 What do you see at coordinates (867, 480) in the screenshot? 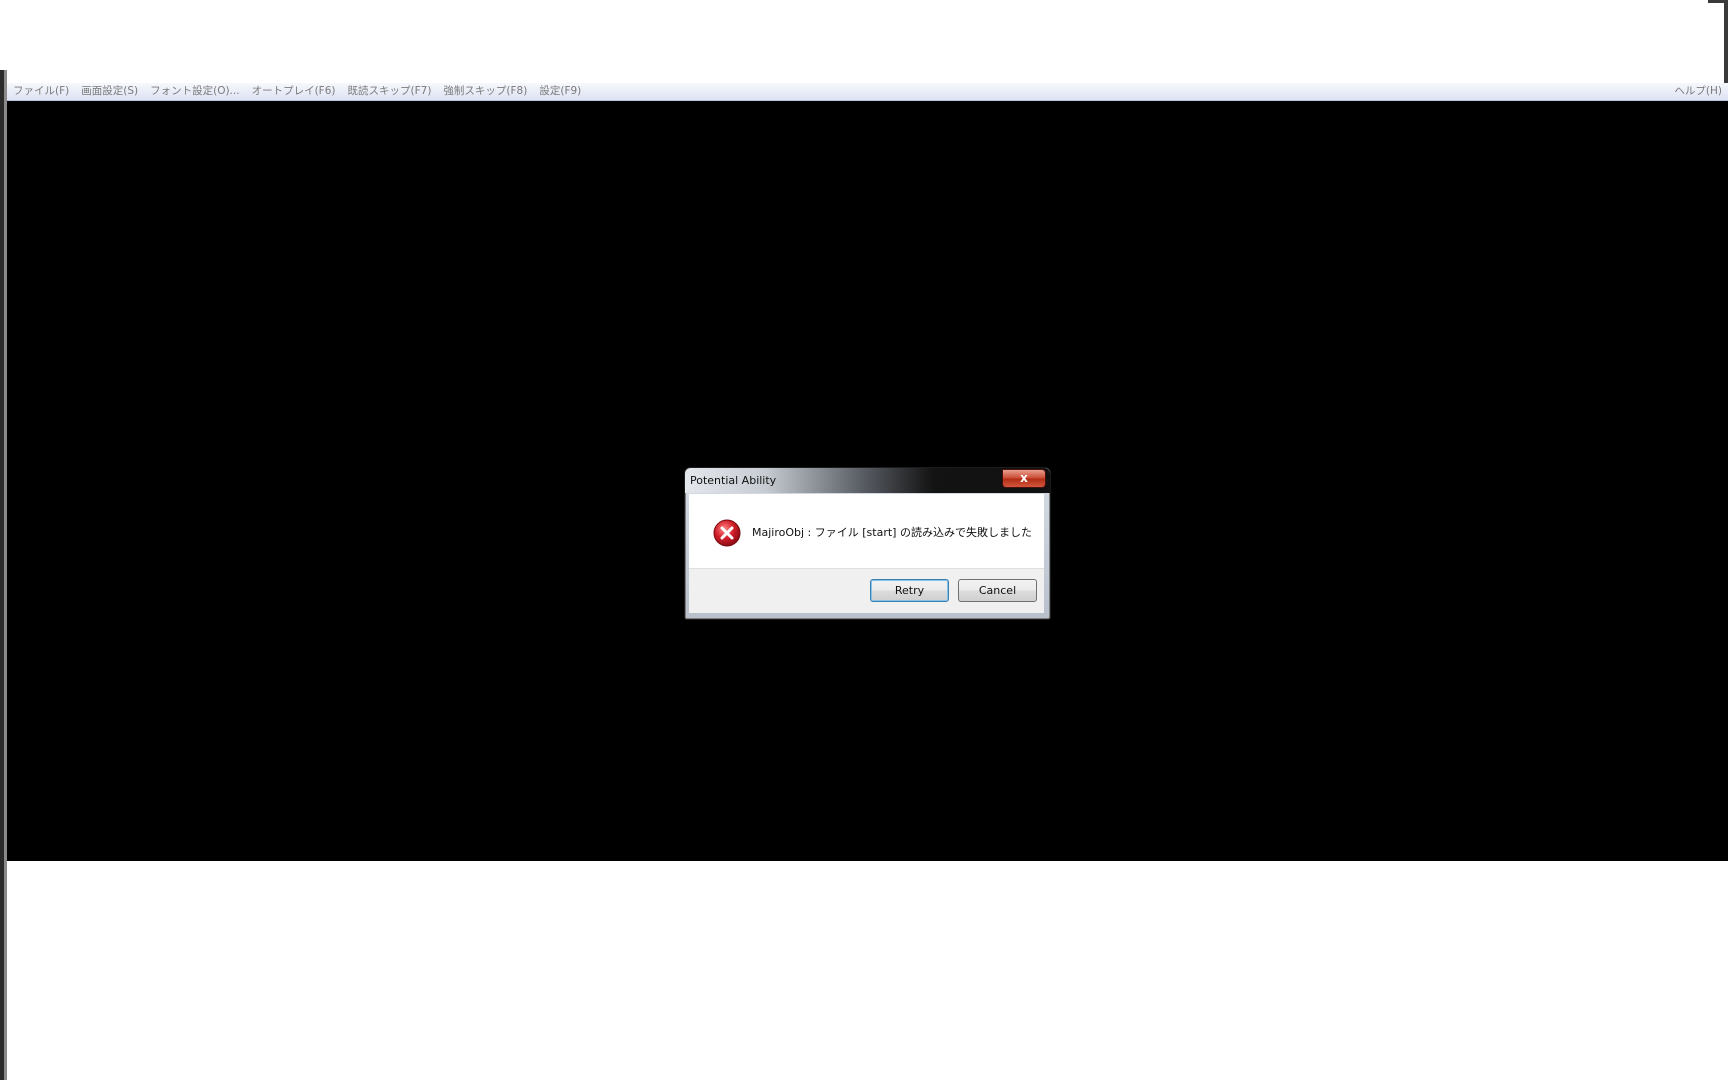
I see `dialog-title-bar: Potential Ability x` at bounding box center [867, 480].